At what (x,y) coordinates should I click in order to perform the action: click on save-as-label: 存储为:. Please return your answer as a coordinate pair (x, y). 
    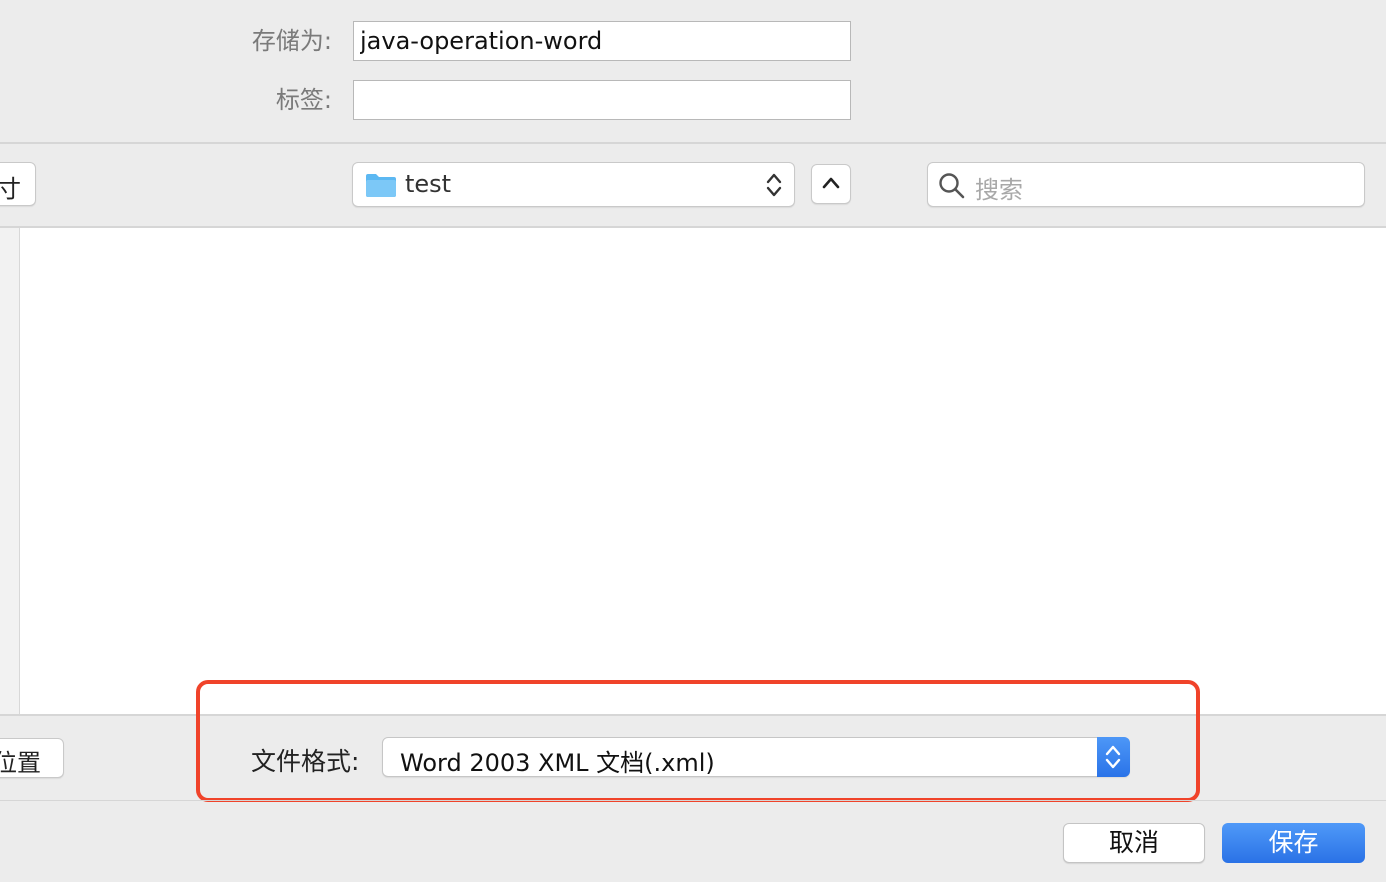
    Looking at the image, I should click on (291, 41).